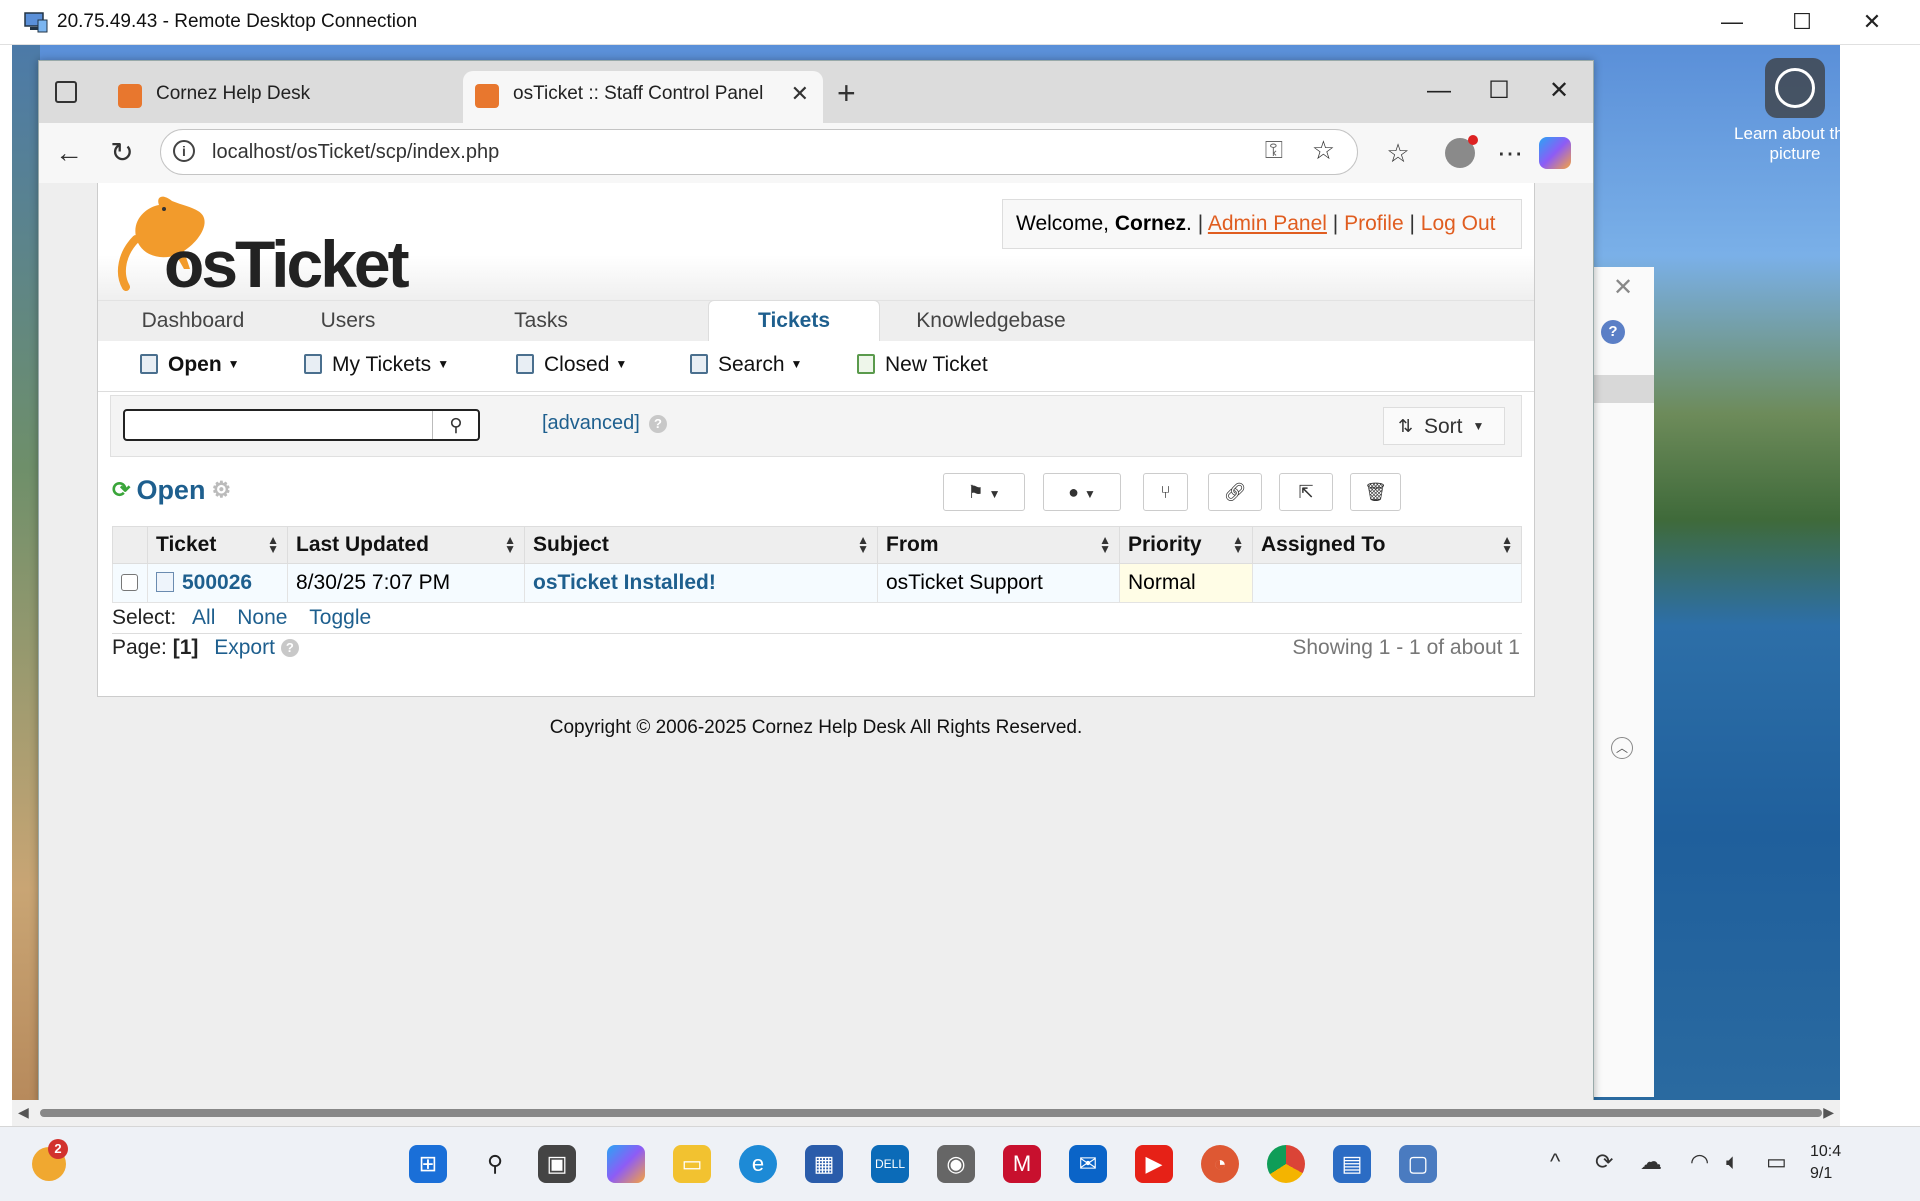  Describe the element at coordinates (376, 365) in the screenshot. I see `subnav-my-tickets: My Tickets ▼` at that location.